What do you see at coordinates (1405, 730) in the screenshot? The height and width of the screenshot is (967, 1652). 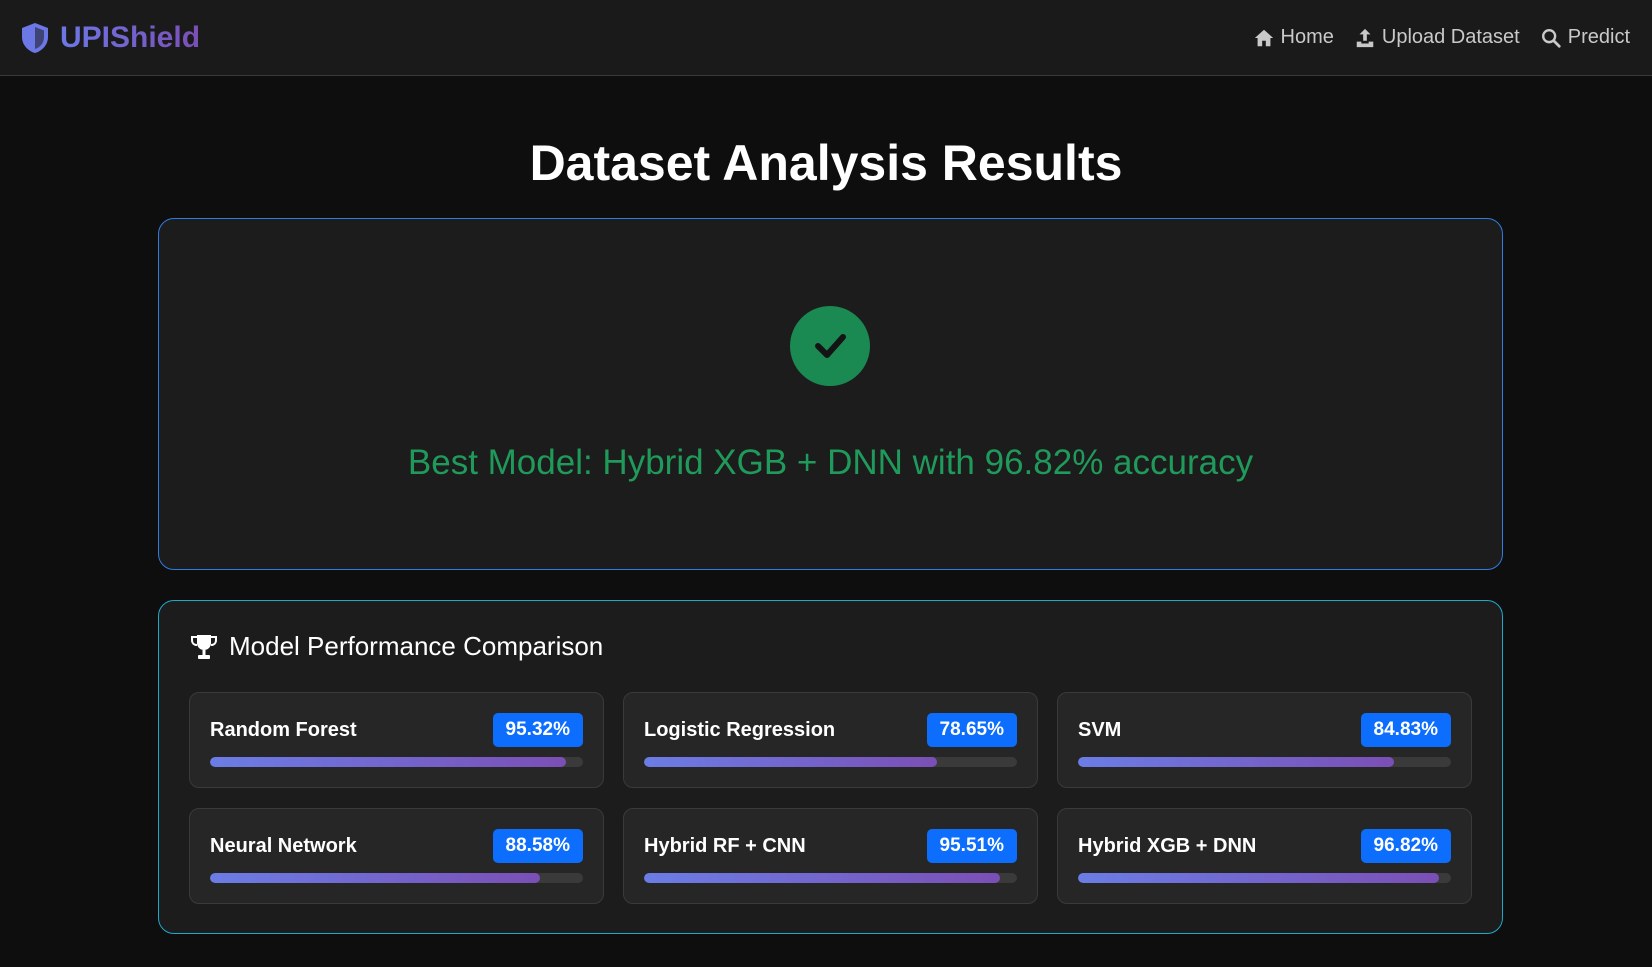 I see `accuracy-badge: 84.83%` at bounding box center [1405, 730].